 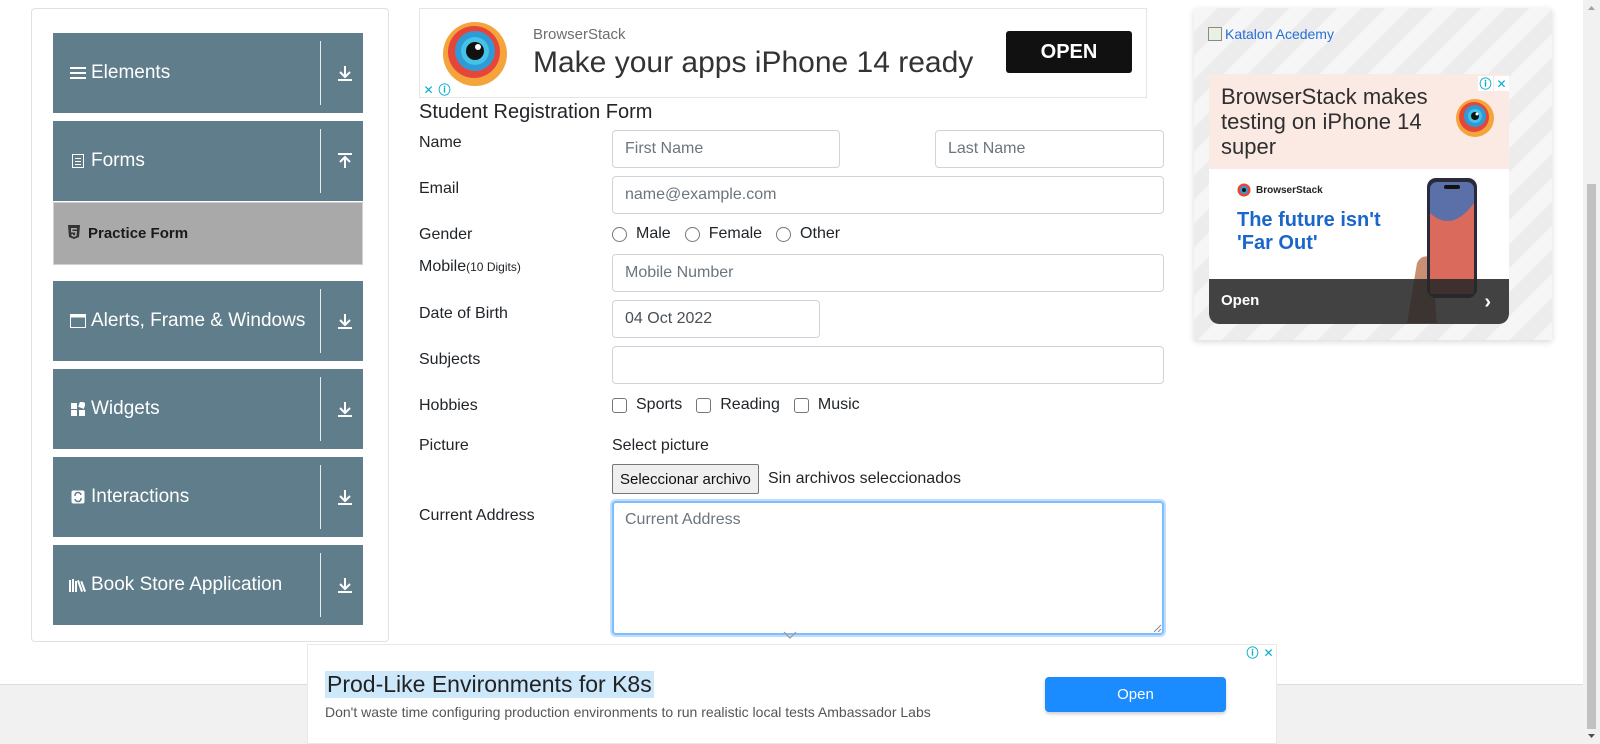 What do you see at coordinates (1309, 231) in the screenshot?
I see `ad-tagline: The future isn't 'Far Out'` at bounding box center [1309, 231].